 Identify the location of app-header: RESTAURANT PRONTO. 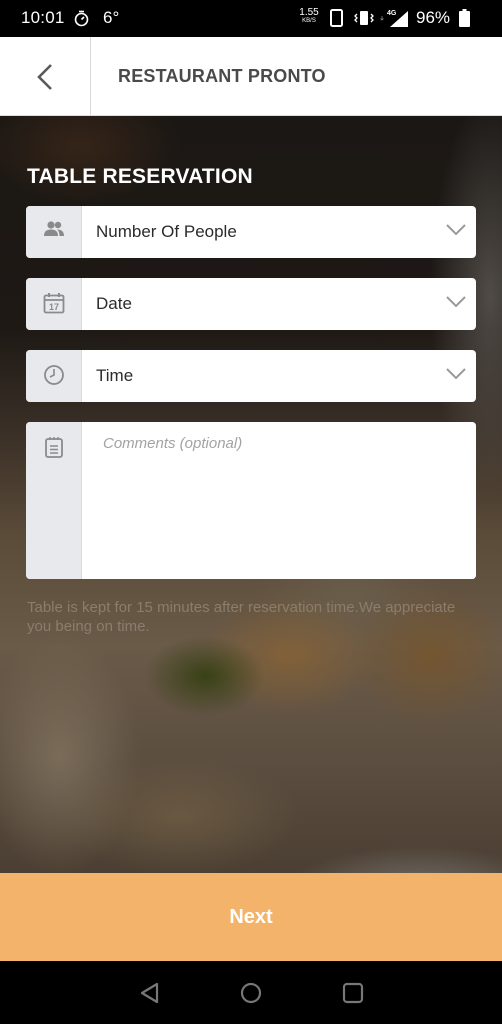
(251, 76).